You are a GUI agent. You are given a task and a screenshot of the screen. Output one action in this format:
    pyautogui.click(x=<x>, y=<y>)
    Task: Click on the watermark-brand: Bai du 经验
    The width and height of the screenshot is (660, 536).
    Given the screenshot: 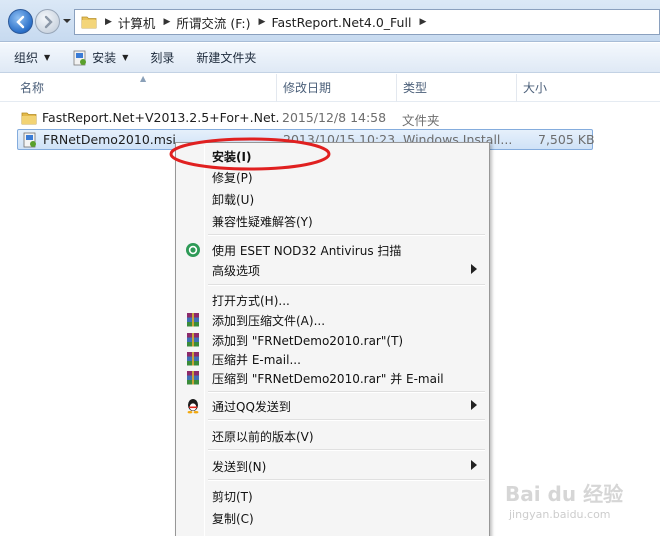 What is the action you would take?
    pyautogui.click(x=564, y=494)
    